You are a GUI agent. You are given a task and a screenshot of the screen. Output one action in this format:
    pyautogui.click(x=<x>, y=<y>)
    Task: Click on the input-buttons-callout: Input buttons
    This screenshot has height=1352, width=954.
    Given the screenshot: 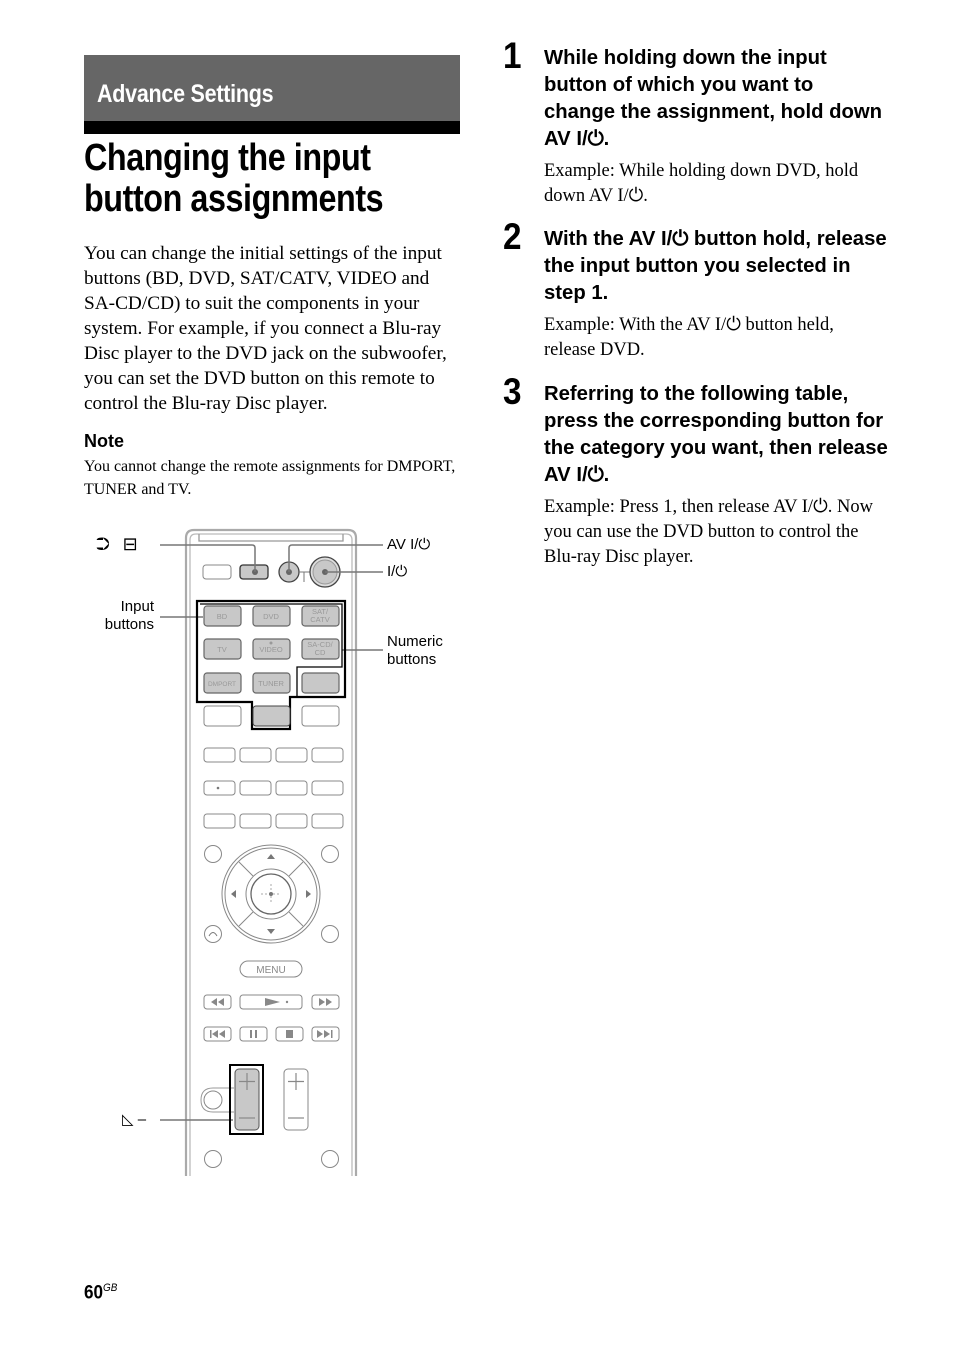 What is the action you would take?
    pyautogui.click(x=125, y=616)
    